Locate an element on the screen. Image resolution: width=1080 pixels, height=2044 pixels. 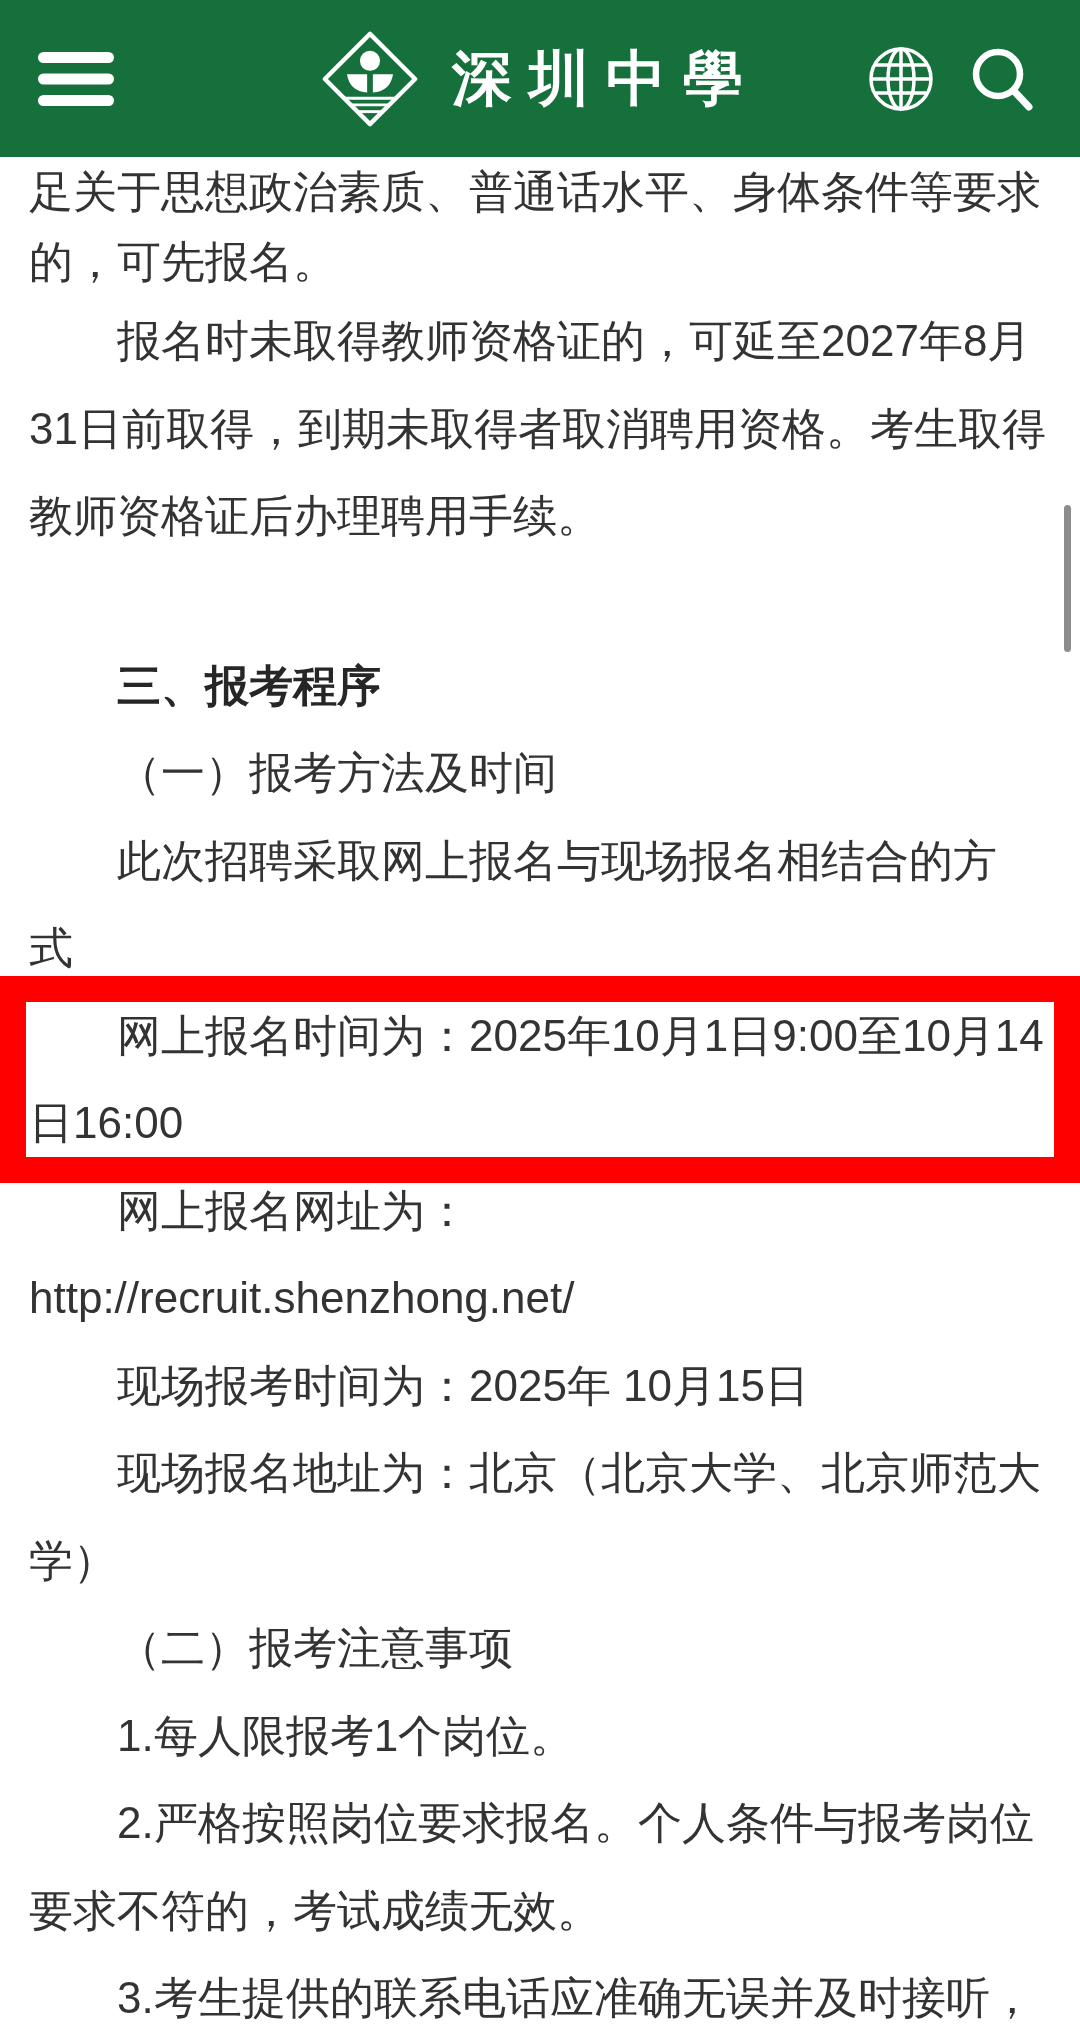
menu-icon is located at coordinates (76, 78).